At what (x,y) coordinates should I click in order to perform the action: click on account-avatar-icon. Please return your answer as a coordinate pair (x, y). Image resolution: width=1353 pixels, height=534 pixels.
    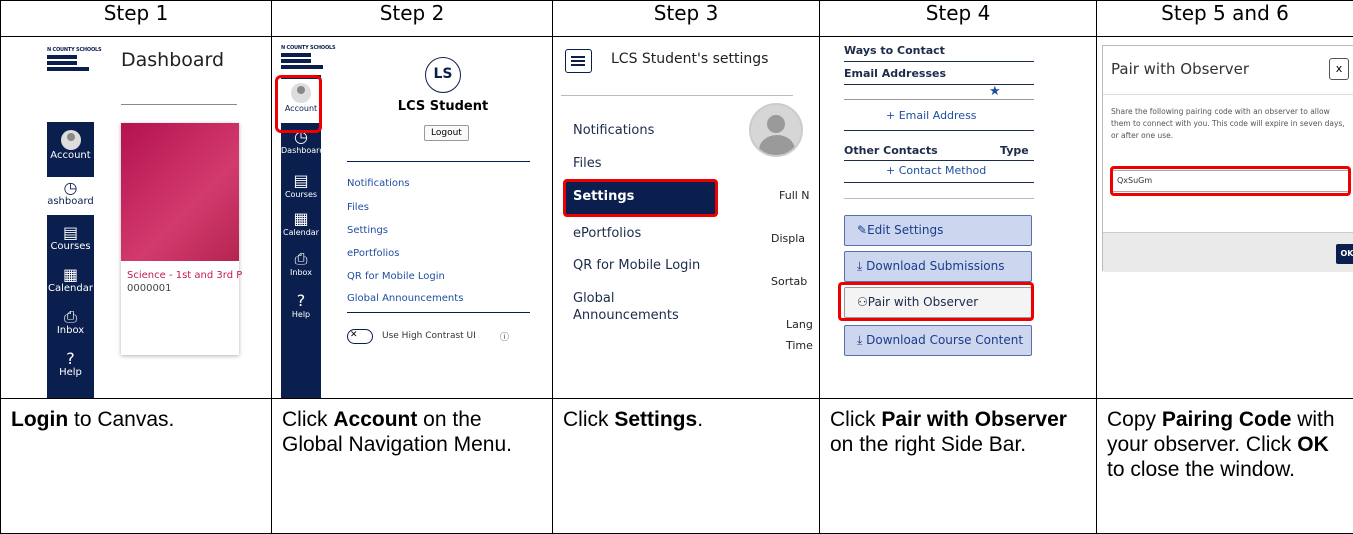
    Looking at the image, I should click on (71, 140).